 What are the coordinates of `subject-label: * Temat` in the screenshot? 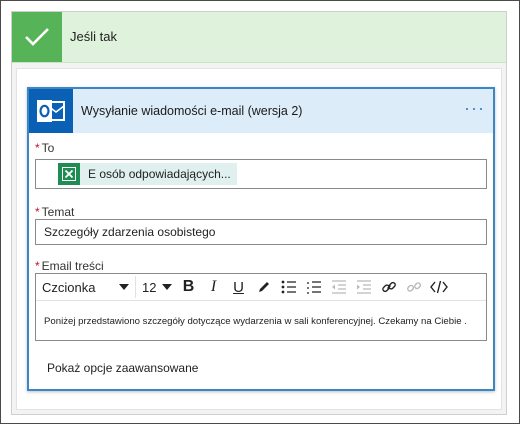 It's located at (55, 212).